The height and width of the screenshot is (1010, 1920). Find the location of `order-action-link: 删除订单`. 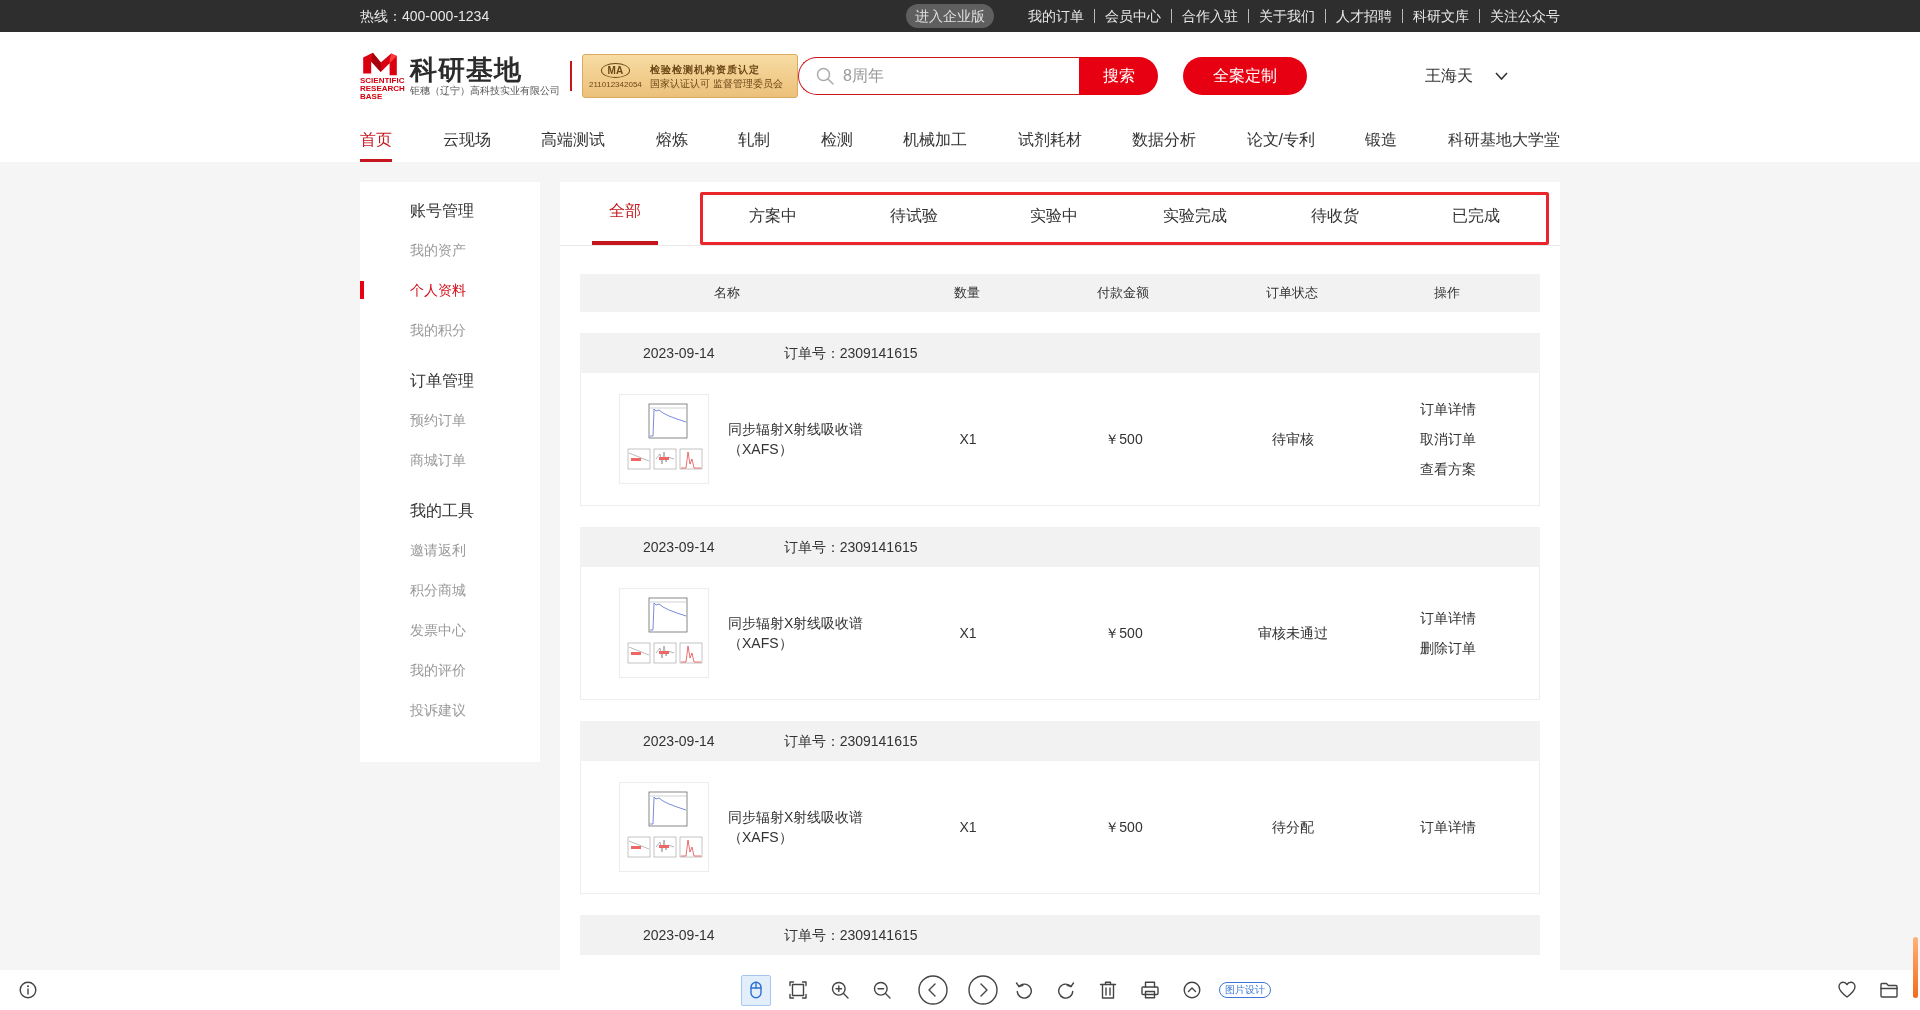

order-action-link: 删除订单 is located at coordinates (1448, 648).